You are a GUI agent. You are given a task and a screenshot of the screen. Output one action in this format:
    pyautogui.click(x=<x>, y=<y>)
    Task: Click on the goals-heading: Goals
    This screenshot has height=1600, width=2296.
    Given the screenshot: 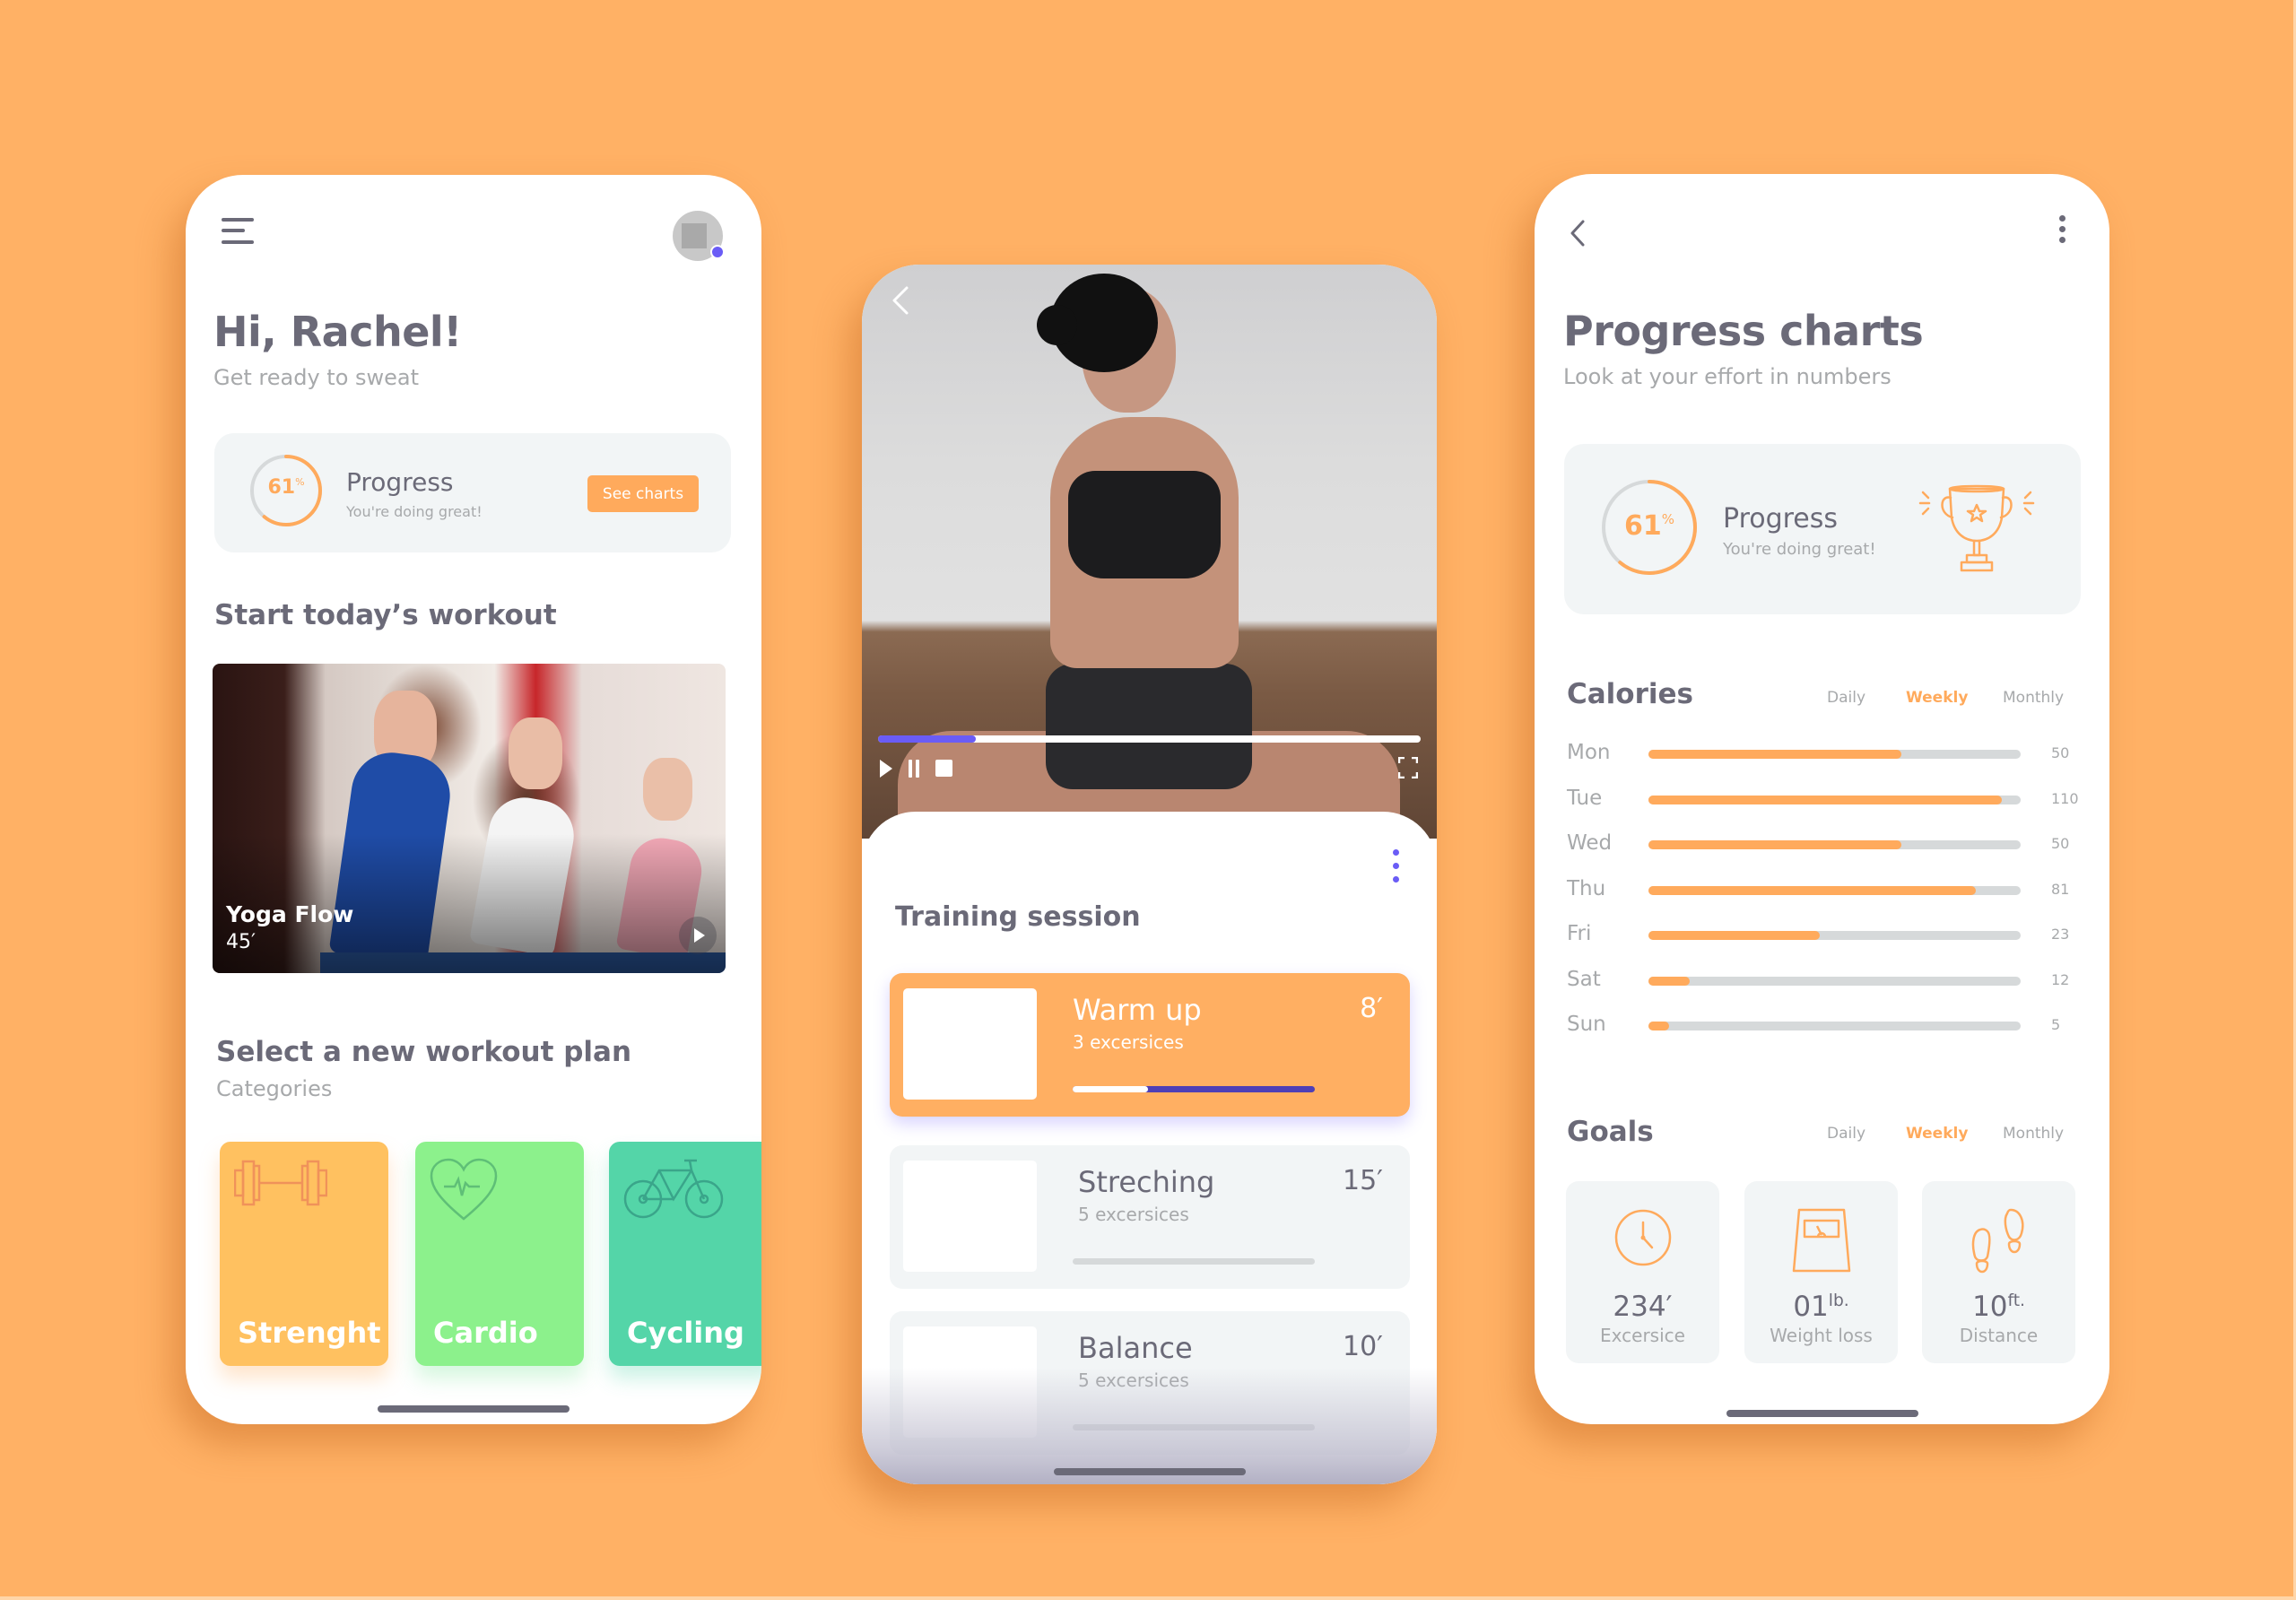 What is the action you would take?
    pyautogui.click(x=1610, y=1132)
    